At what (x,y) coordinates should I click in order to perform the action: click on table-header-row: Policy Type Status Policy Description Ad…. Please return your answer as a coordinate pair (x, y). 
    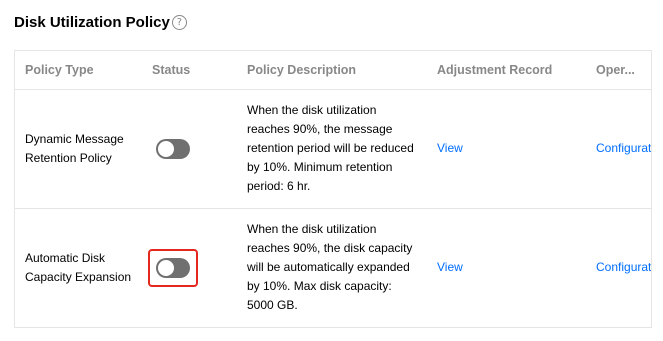
    Looking at the image, I should click on (333, 70).